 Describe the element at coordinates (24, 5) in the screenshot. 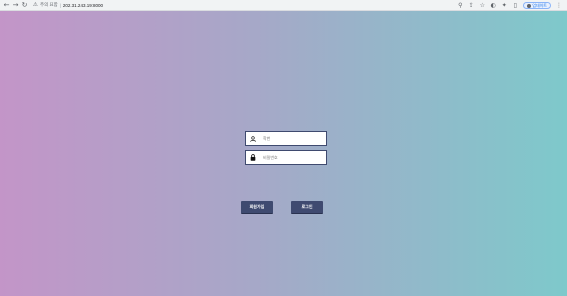

I see `reload-icon: ↻` at that location.